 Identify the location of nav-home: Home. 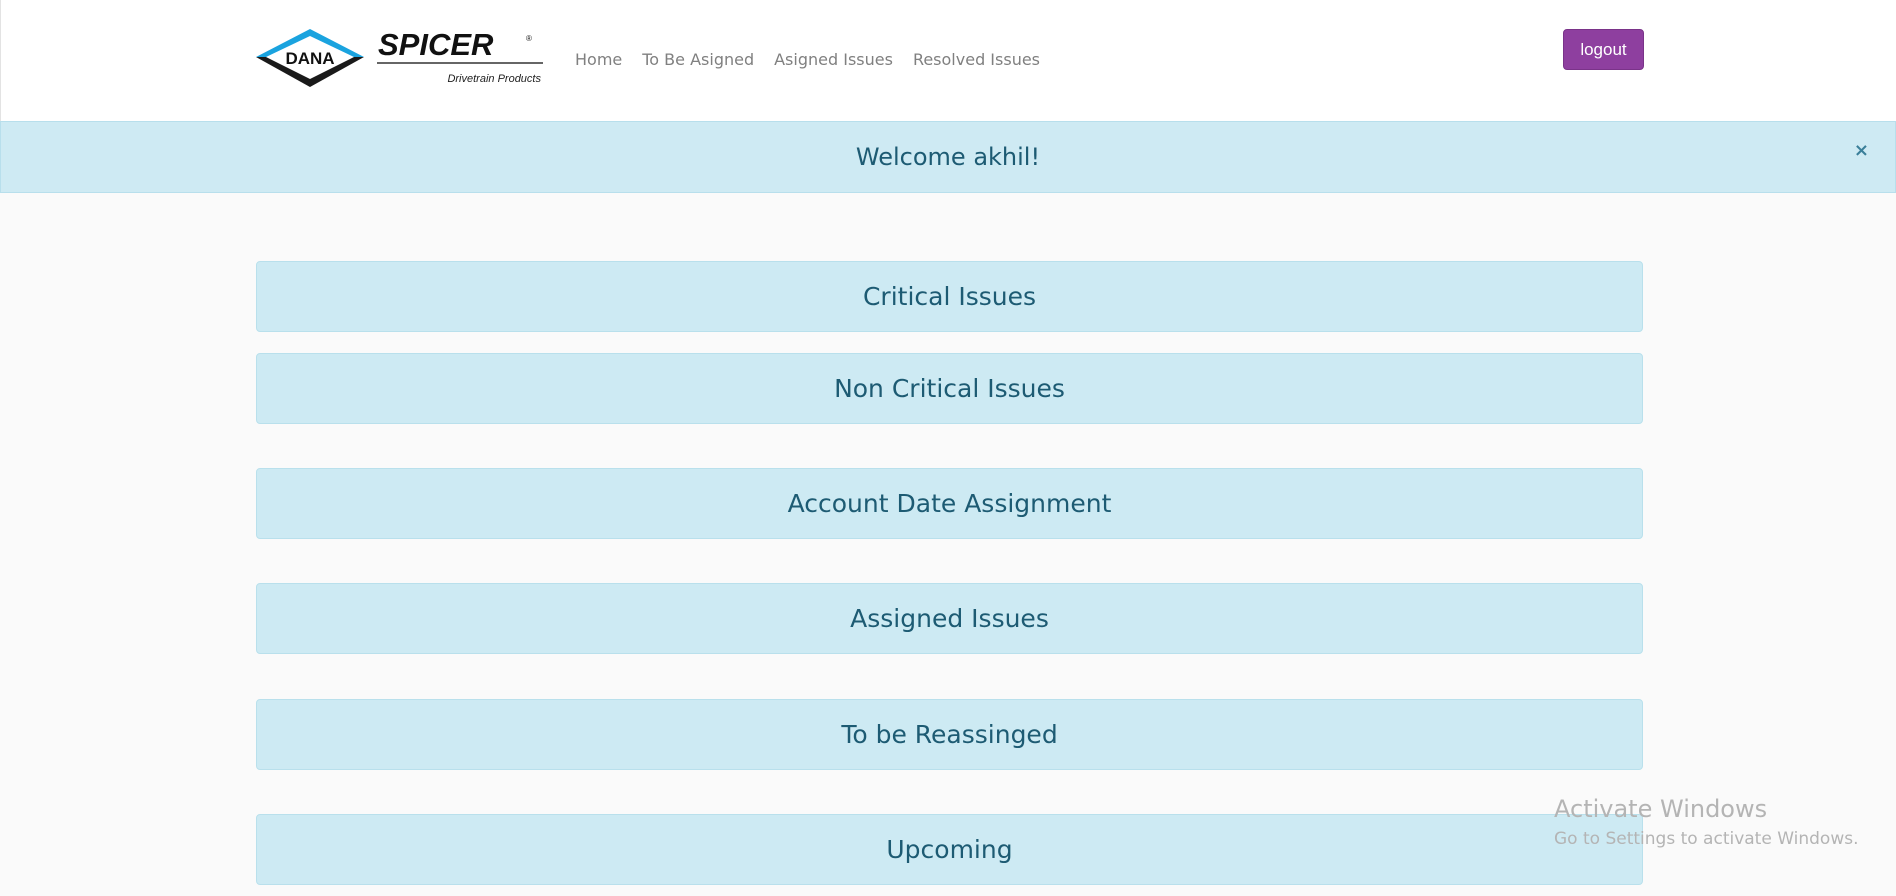
(598, 60).